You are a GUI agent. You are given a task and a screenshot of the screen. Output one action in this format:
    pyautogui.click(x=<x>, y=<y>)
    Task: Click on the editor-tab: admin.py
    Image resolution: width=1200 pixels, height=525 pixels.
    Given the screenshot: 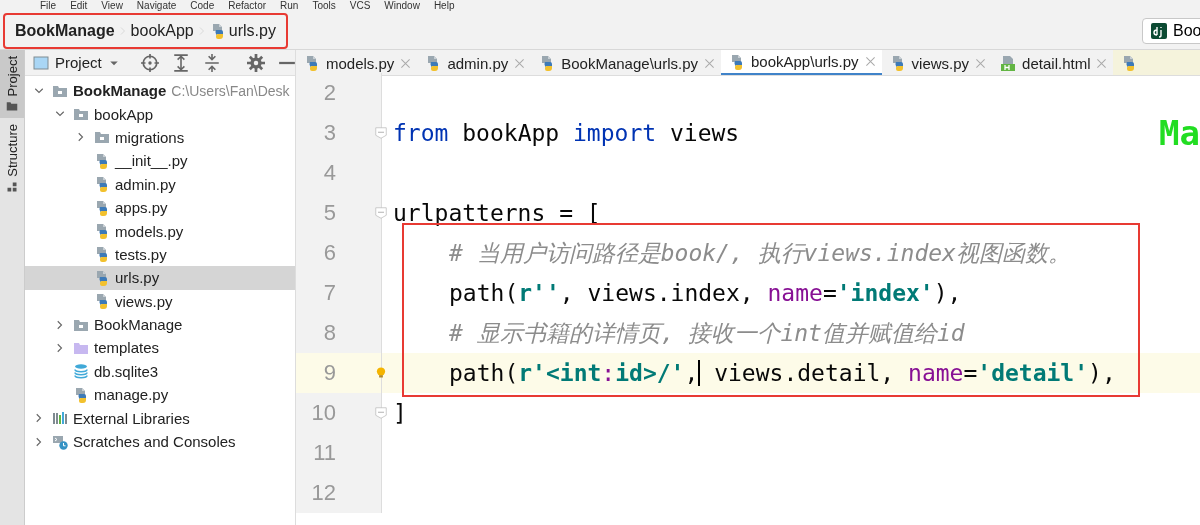 What is the action you would take?
    pyautogui.click(x=474, y=62)
    